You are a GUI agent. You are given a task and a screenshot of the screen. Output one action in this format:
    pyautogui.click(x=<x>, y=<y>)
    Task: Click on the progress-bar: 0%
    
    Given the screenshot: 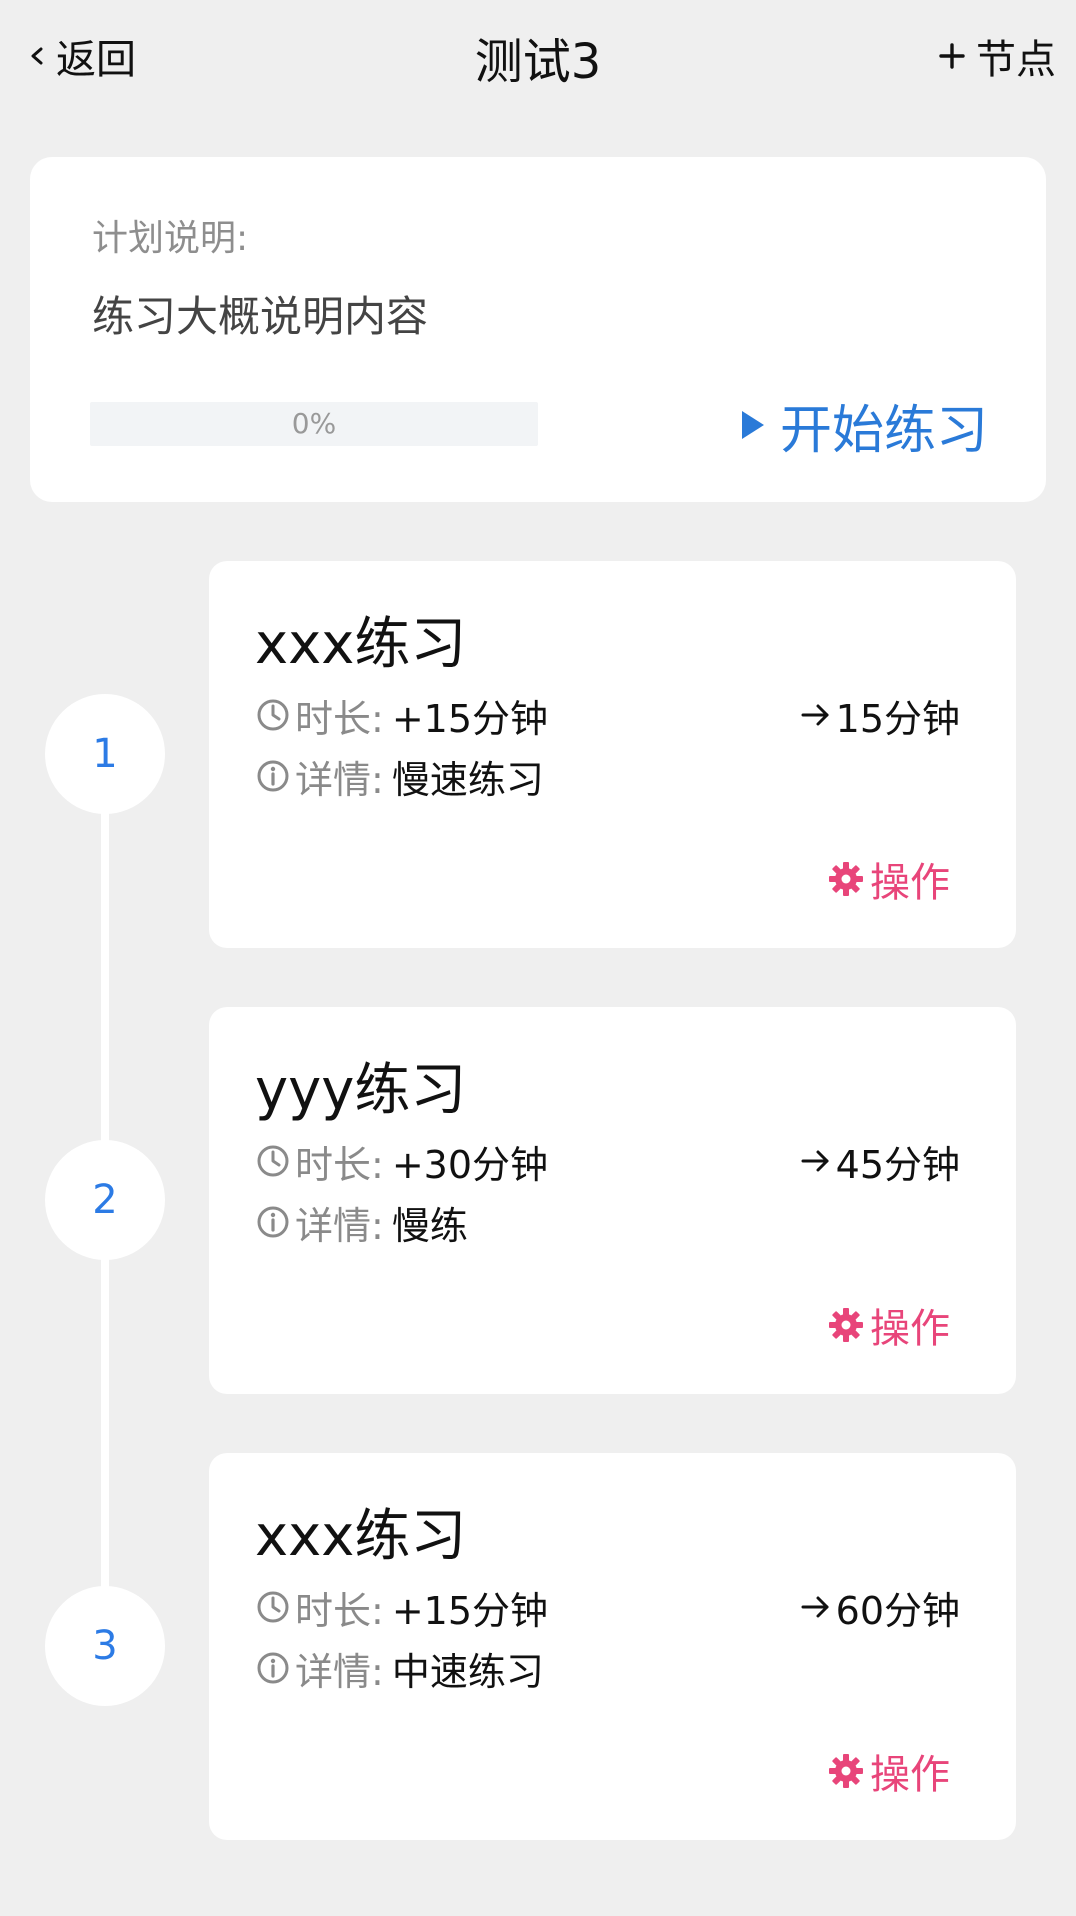 What is the action you would take?
    pyautogui.click(x=314, y=424)
    